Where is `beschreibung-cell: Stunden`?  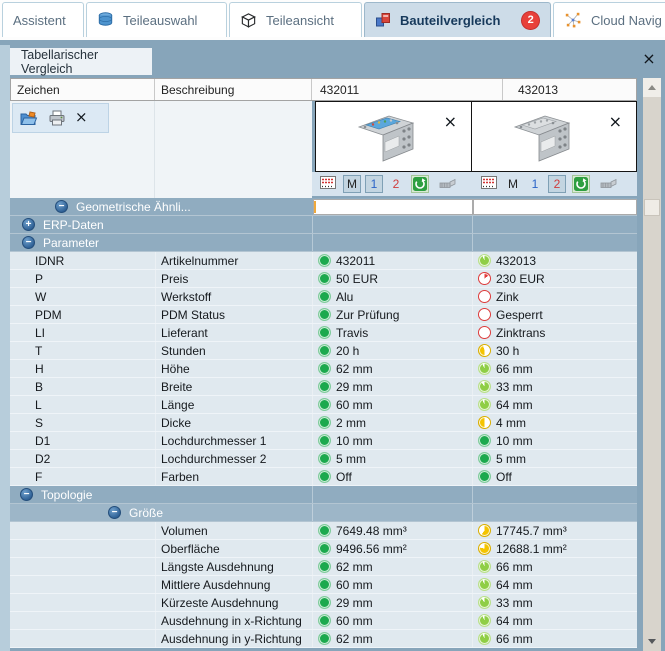 beschreibung-cell: Stunden is located at coordinates (233, 350).